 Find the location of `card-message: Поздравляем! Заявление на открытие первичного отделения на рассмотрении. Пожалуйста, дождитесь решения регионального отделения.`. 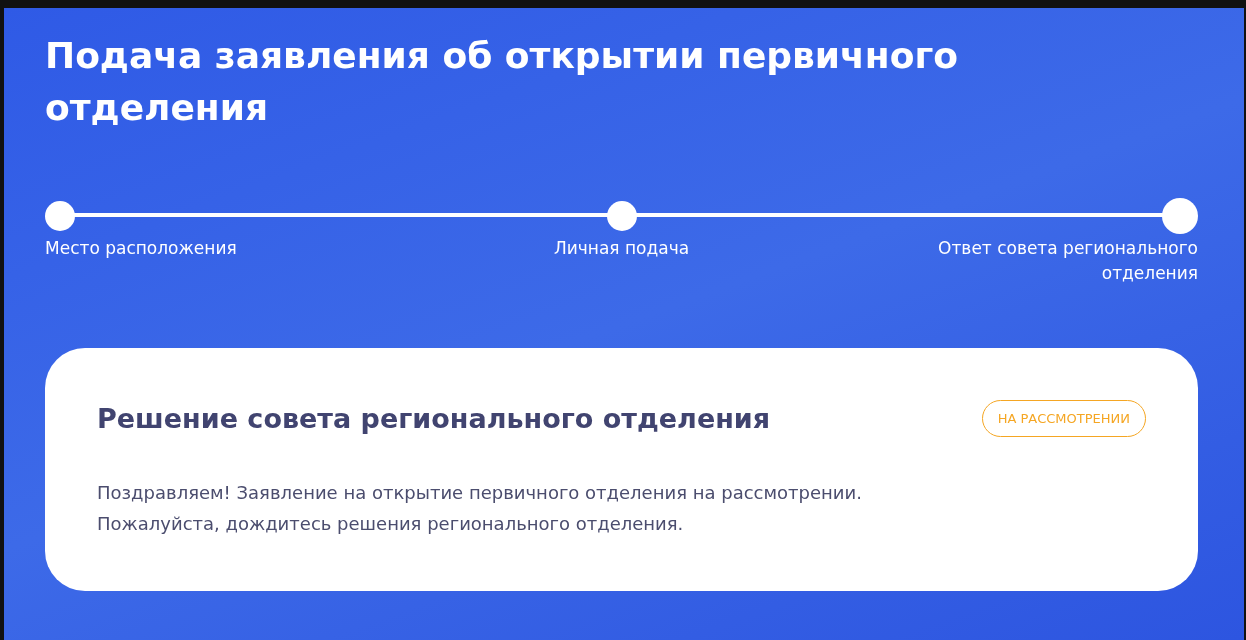

card-message: Поздравляем! Заявление на открытие первичного отделения на рассмотрении. Пожалуйста, дождитесь решения регионального отделения. is located at coordinates (480, 508).